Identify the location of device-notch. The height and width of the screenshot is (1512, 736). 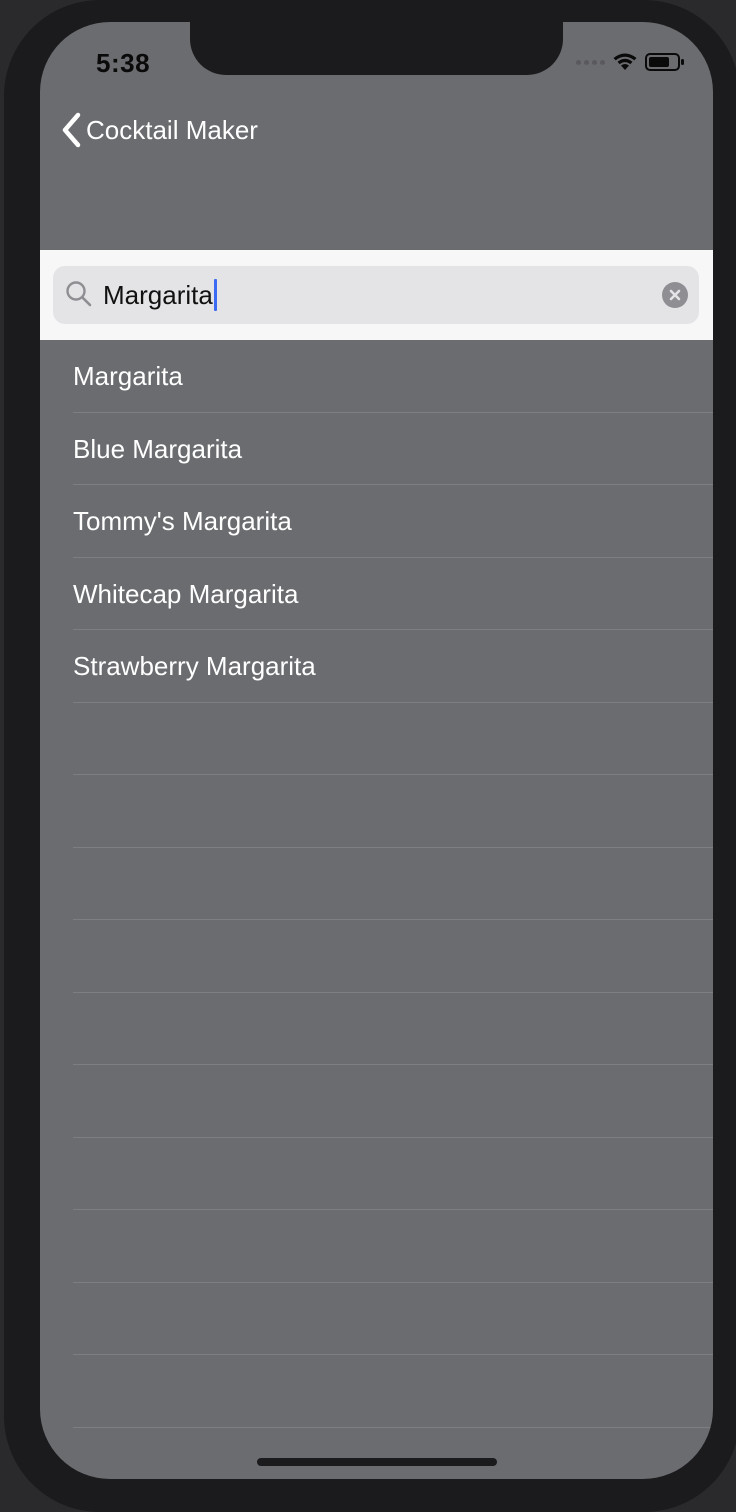
(376, 48).